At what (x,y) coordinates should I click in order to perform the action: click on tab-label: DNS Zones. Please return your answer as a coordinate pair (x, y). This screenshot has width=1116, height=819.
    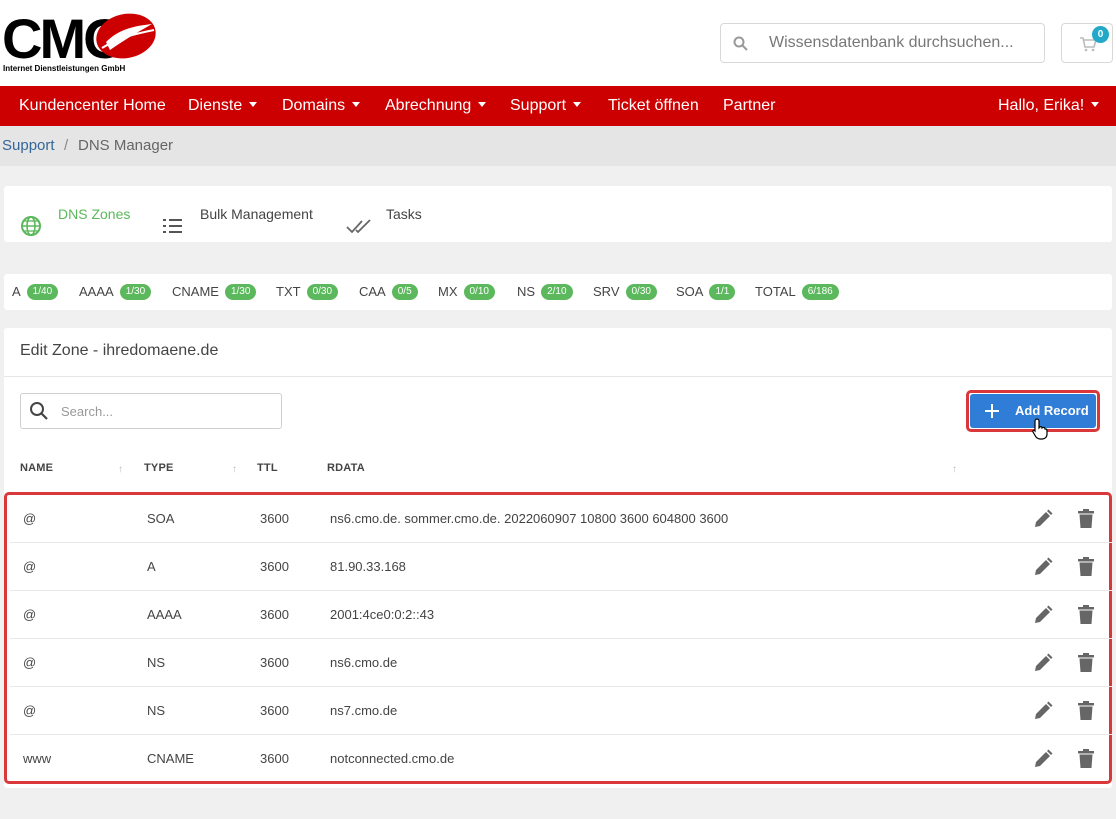
    Looking at the image, I should click on (94, 214).